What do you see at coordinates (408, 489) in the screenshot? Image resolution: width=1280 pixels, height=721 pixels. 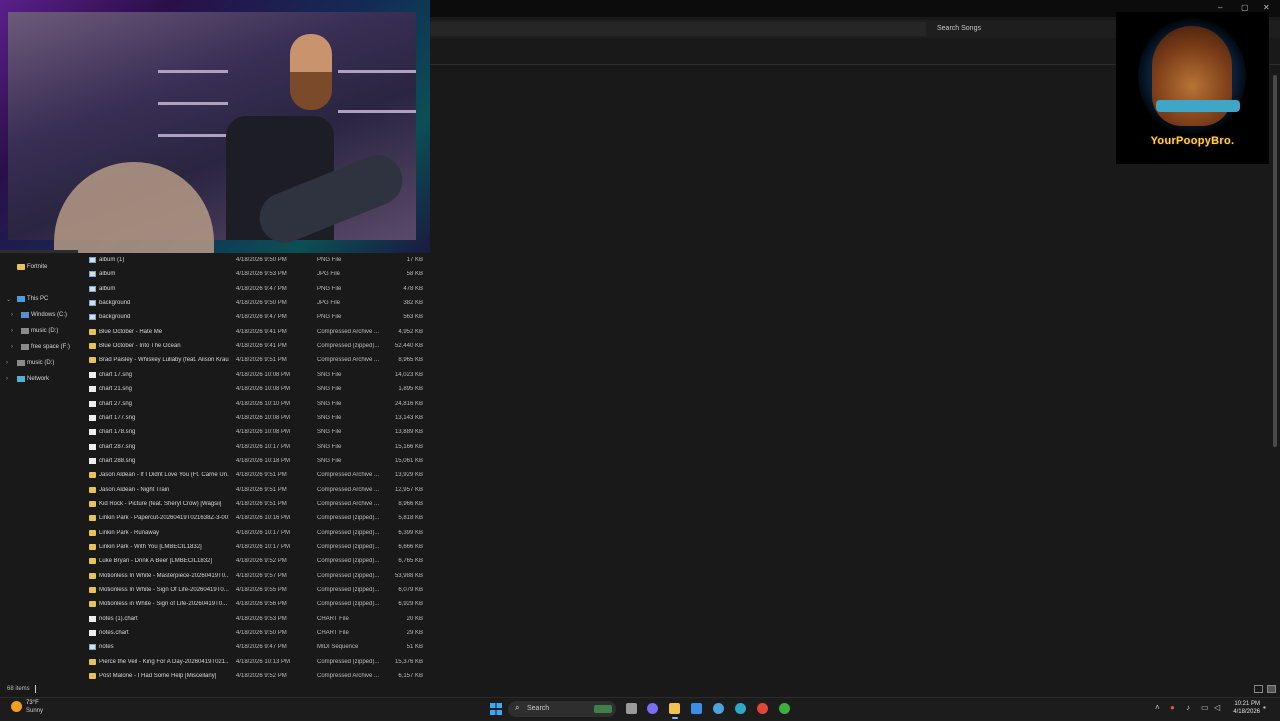 I see `file-size: 12,957 KB` at bounding box center [408, 489].